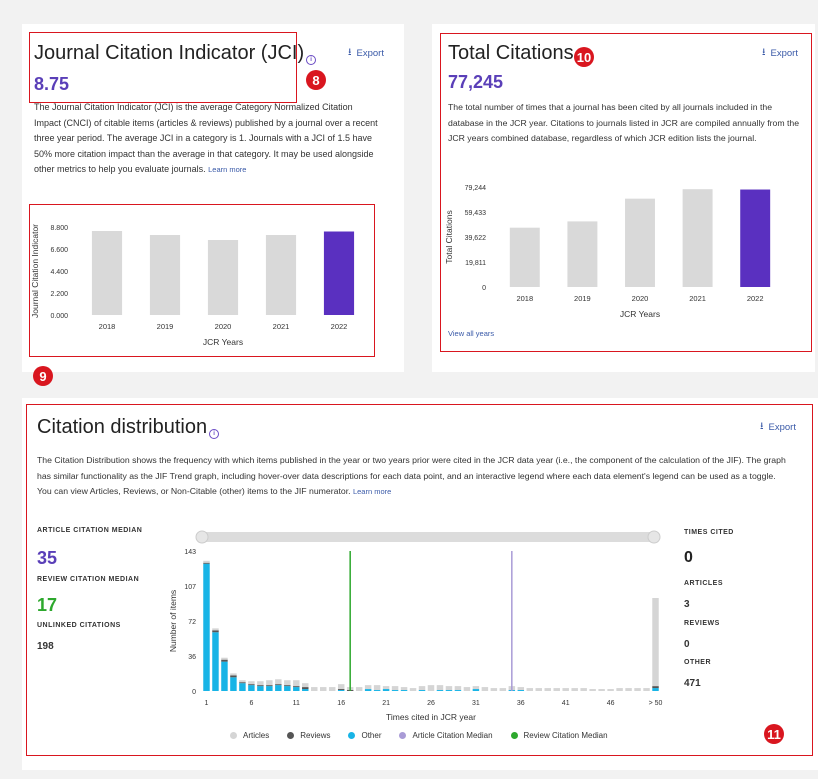 The image size is (818, 779). What do you see at coordinates (774, 734) in the screenshot?
I see `marker-11: 11` at bounding box center [774, 734].